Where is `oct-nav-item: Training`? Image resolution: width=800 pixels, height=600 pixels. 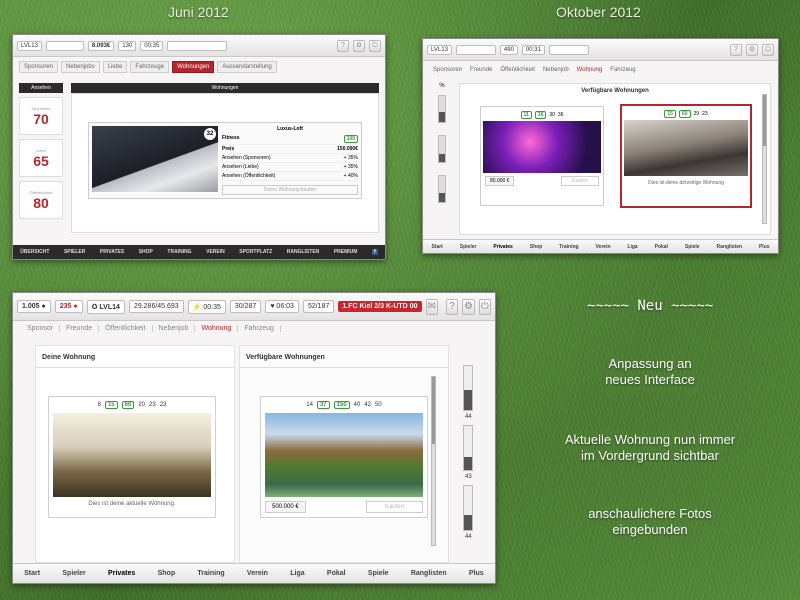 oct-nav-item: Training is located at coordinates (568, 247).